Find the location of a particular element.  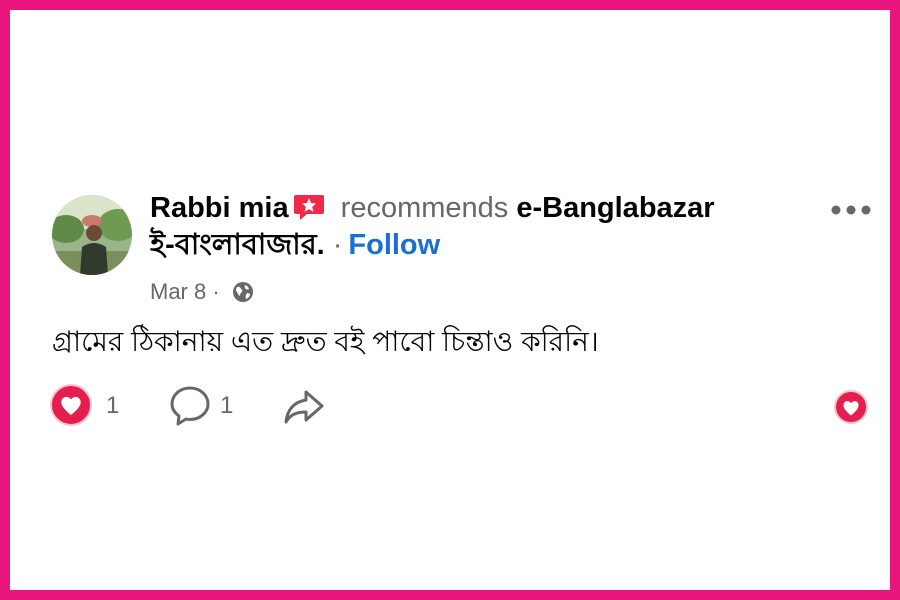

love-reaction-button: 1 is located at coordinates (90, 406).